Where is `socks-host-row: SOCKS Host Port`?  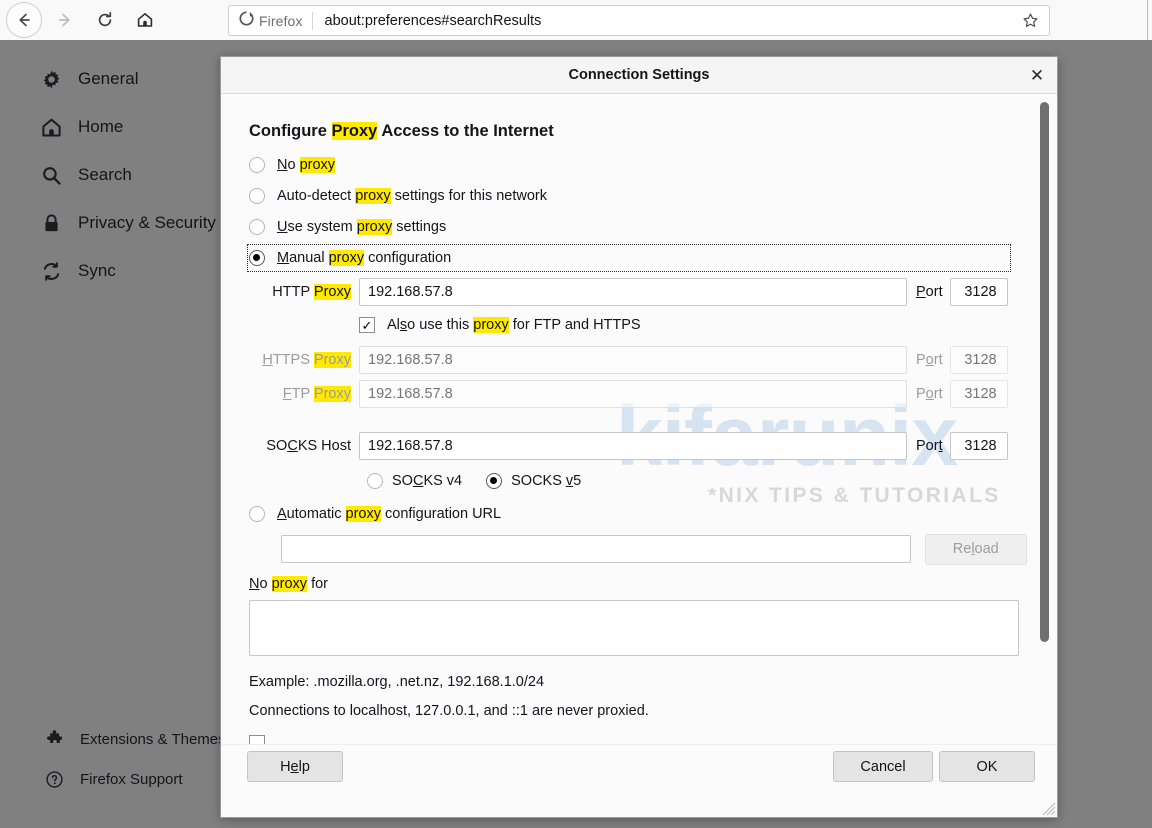 socks-host-row: SOCKS Host Port is located at coordinates (638, 446).